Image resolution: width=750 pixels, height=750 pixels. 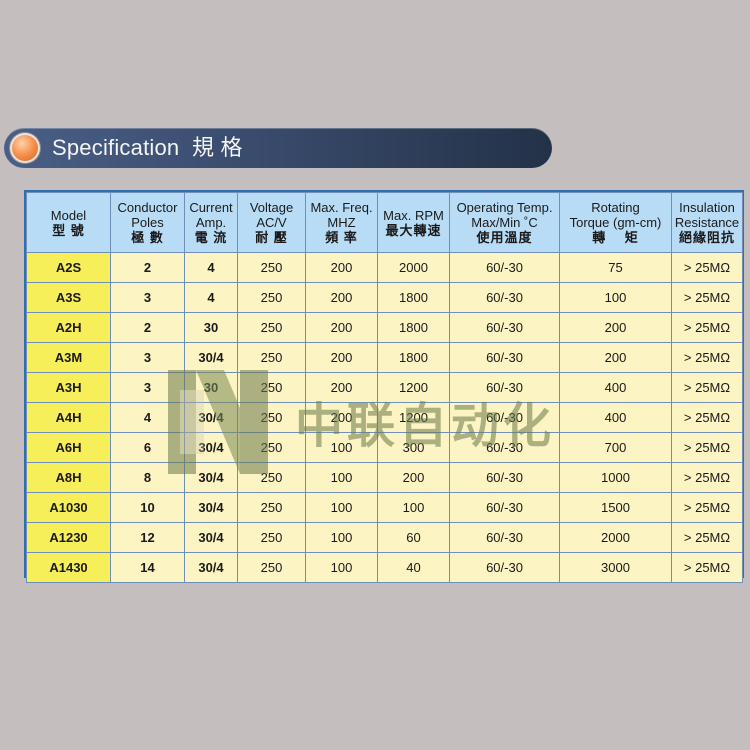 I want to click on table-cell: 2000, so click(x=615, y=537).